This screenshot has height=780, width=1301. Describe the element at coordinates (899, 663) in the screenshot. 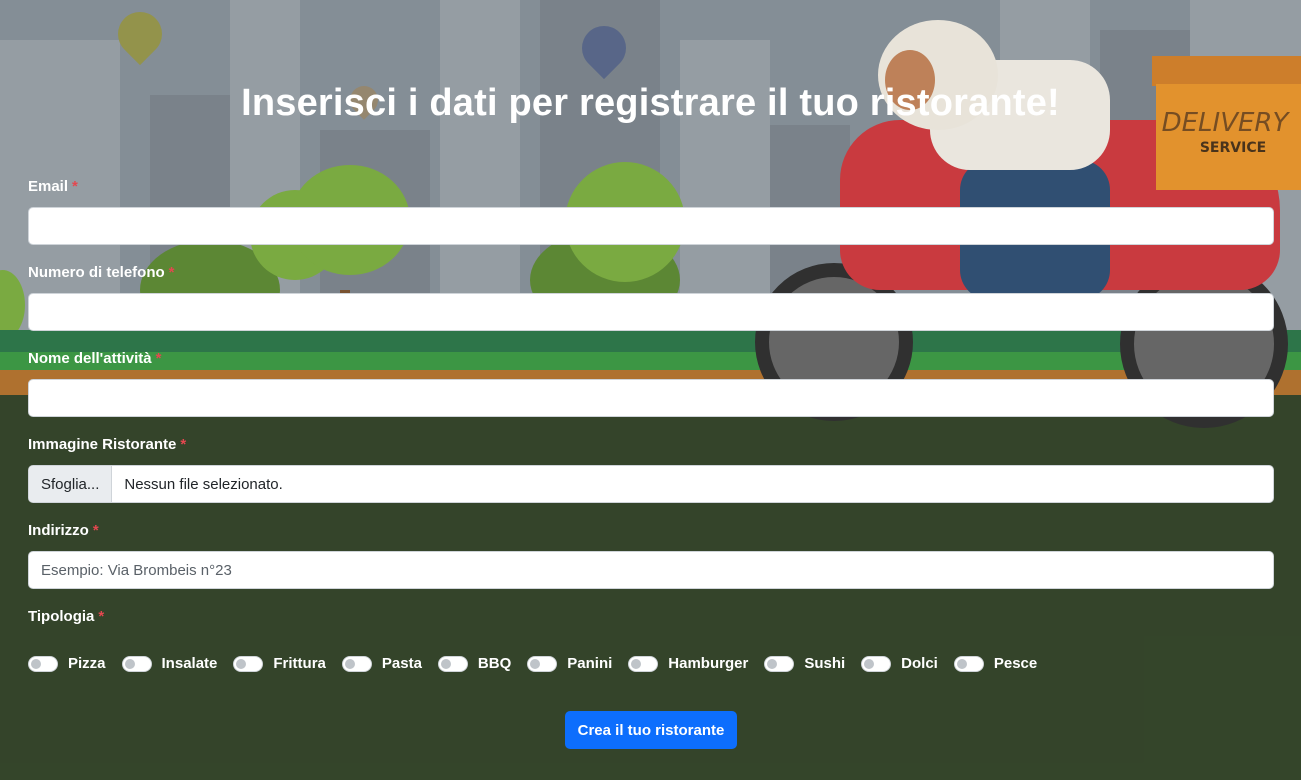

I see `category-dolci: Dolci` at that location.